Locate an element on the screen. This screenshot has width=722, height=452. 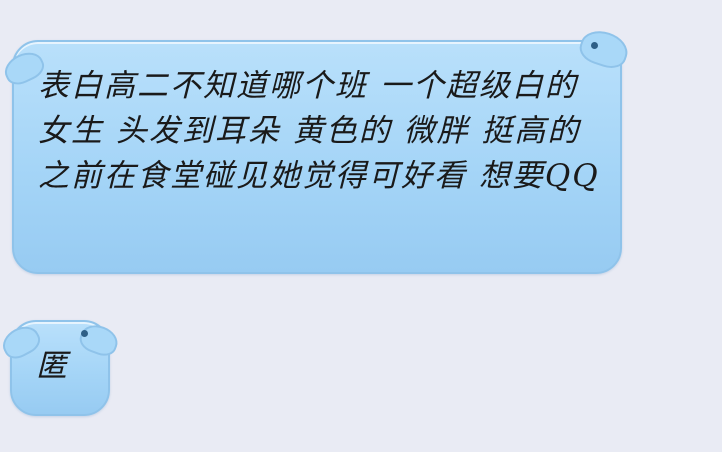
message-text: 匿 is located at coordinates (52, 366).